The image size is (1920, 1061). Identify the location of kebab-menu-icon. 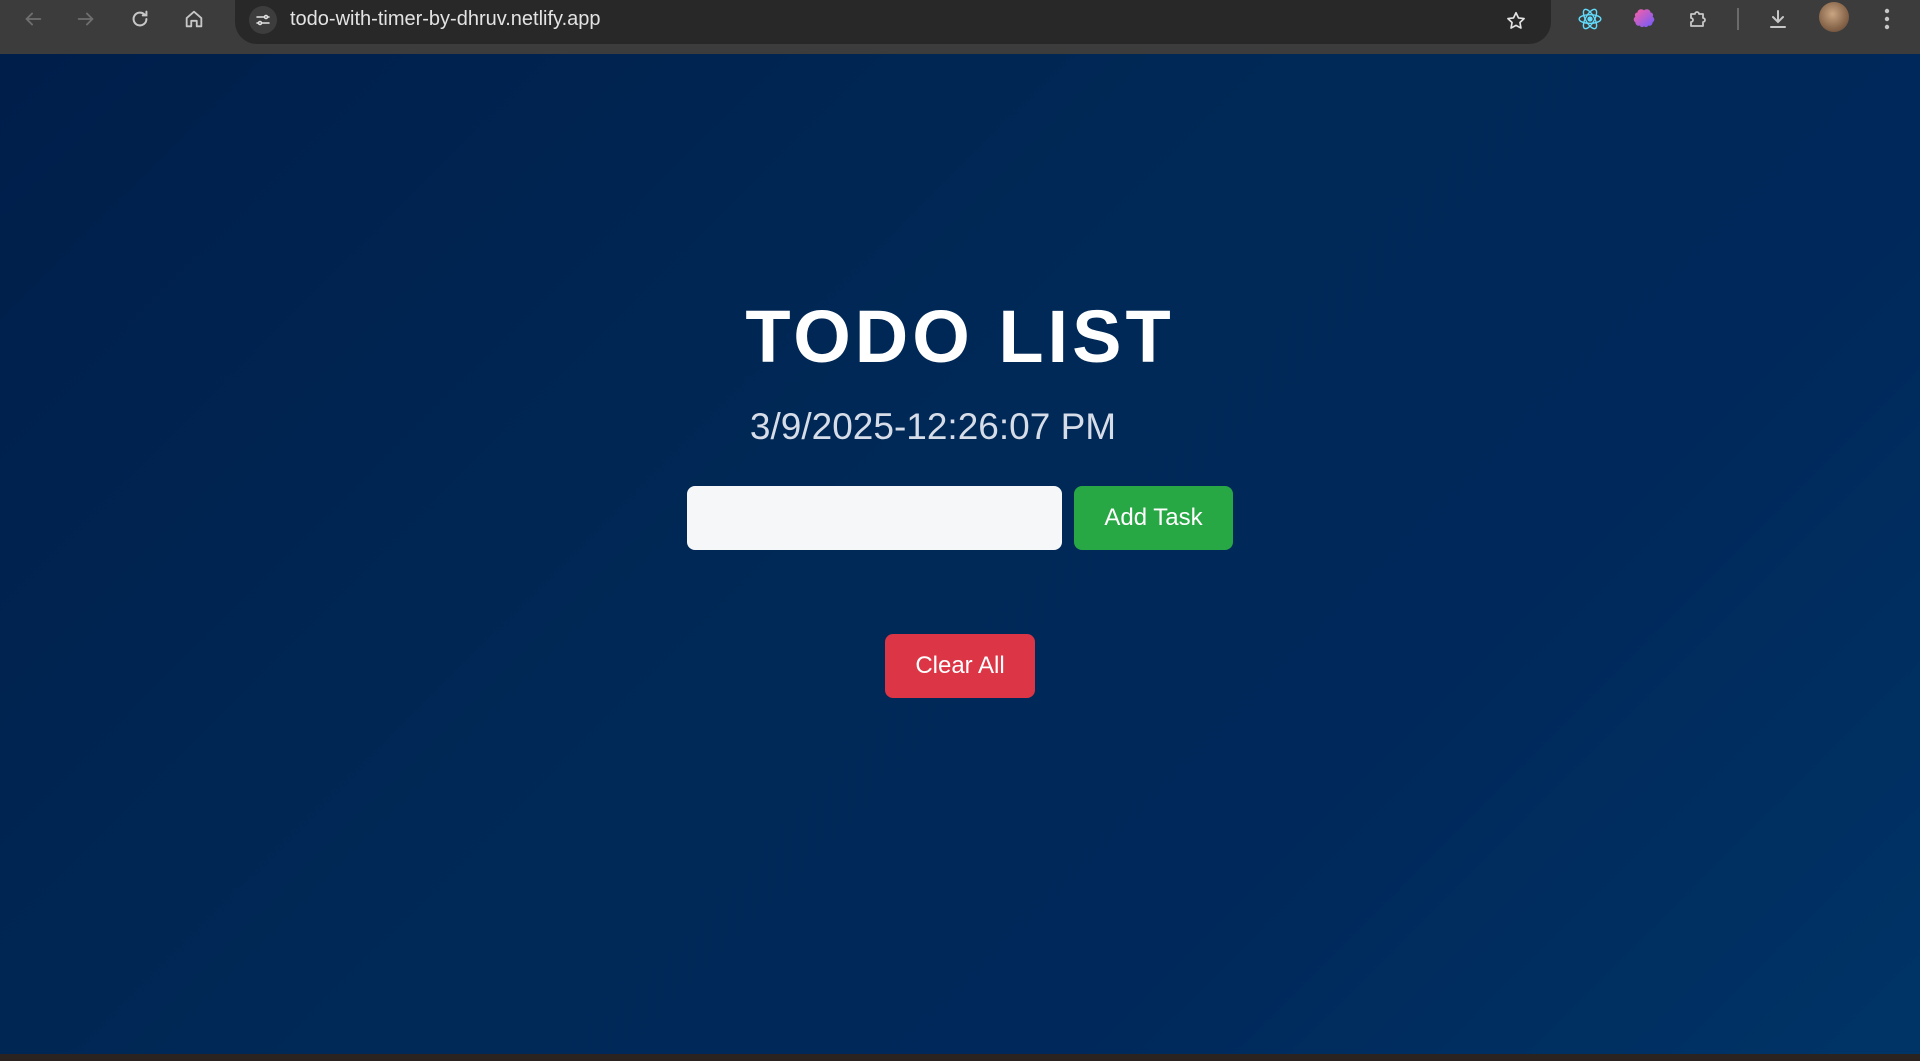
(1887, 19).